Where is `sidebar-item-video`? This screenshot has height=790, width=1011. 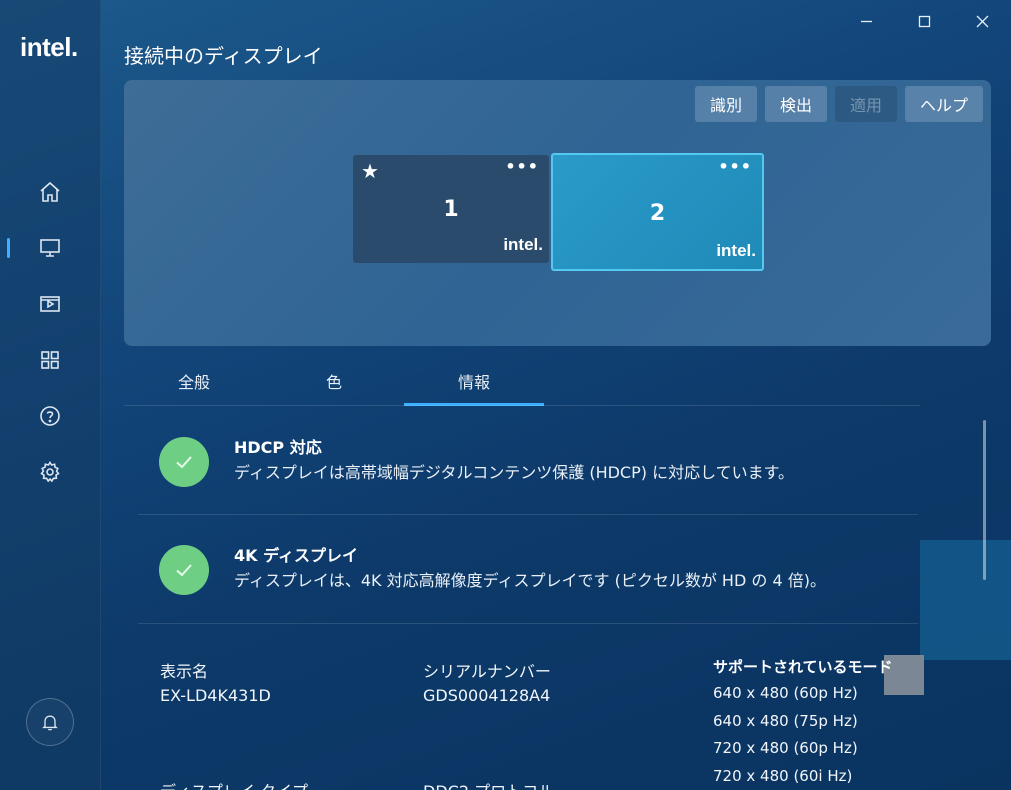 sidebar-item-video is located at coordinates (50, 304).